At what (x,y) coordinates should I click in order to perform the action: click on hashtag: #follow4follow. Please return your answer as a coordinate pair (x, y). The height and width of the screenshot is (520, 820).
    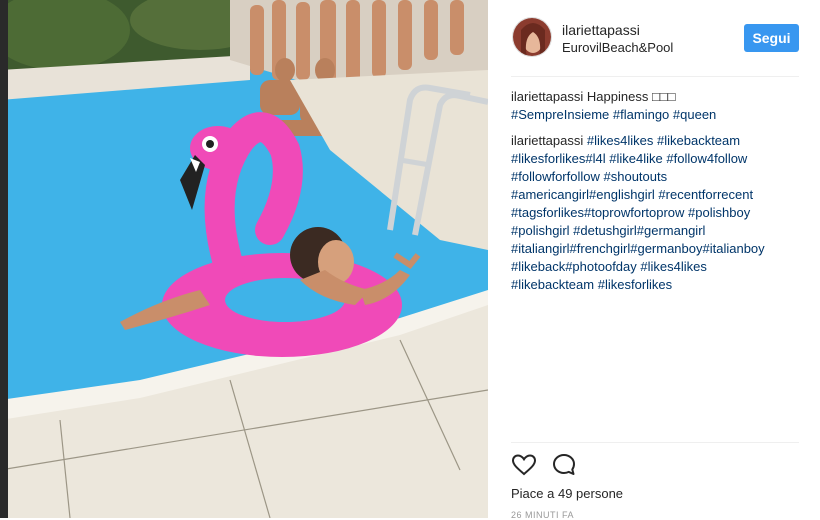
    Looking at the image, I should click on (706, 158).